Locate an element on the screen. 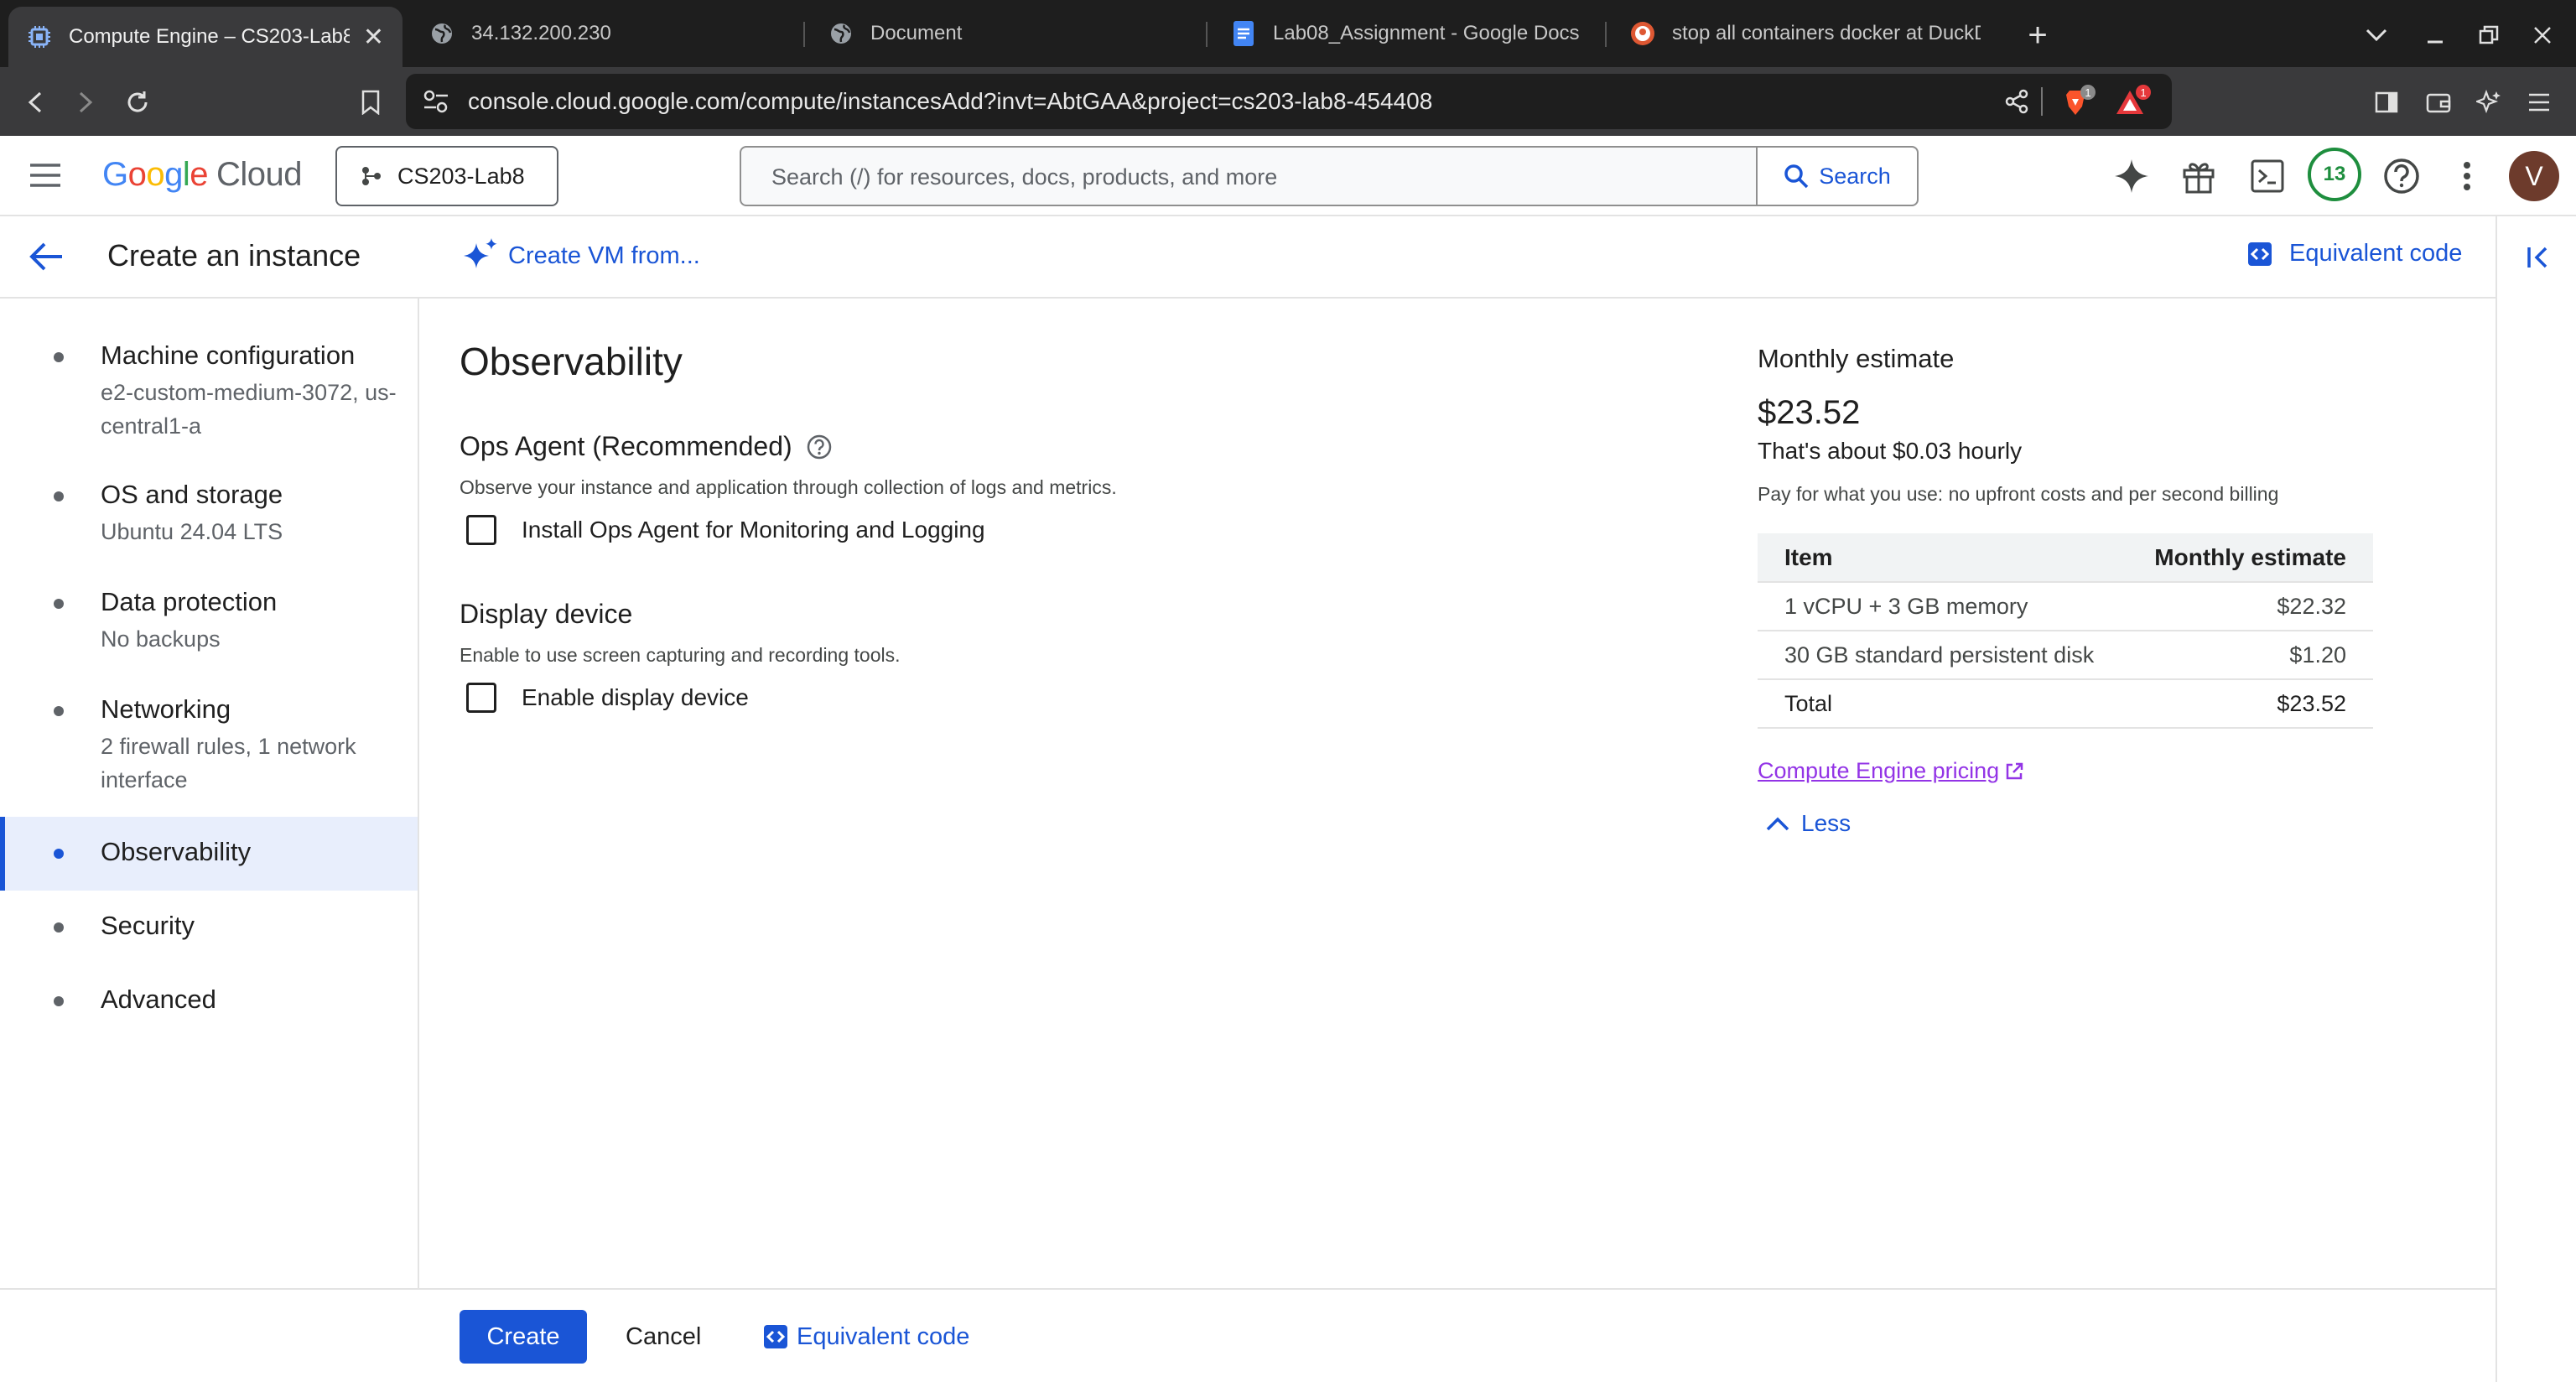  display-device-heading: Display device is located at coordinates (546, 614).